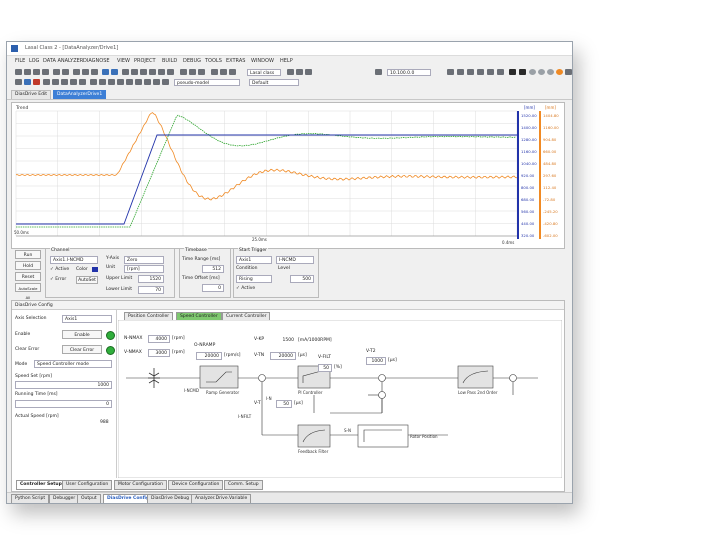  What do you see at coordinates (161, 72) in the screenshot?
I see `layout-icon` at bounding box center [161, 72].